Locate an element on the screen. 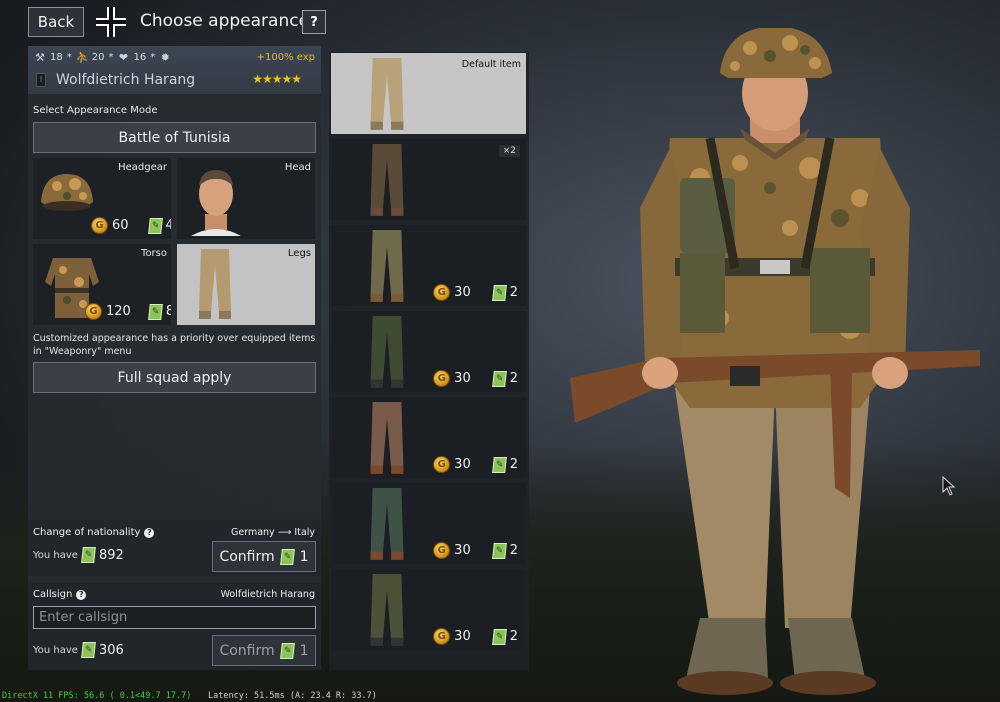 The image size is (1000, 702). nationality-to: Italy is located at coordinates (304, 532).